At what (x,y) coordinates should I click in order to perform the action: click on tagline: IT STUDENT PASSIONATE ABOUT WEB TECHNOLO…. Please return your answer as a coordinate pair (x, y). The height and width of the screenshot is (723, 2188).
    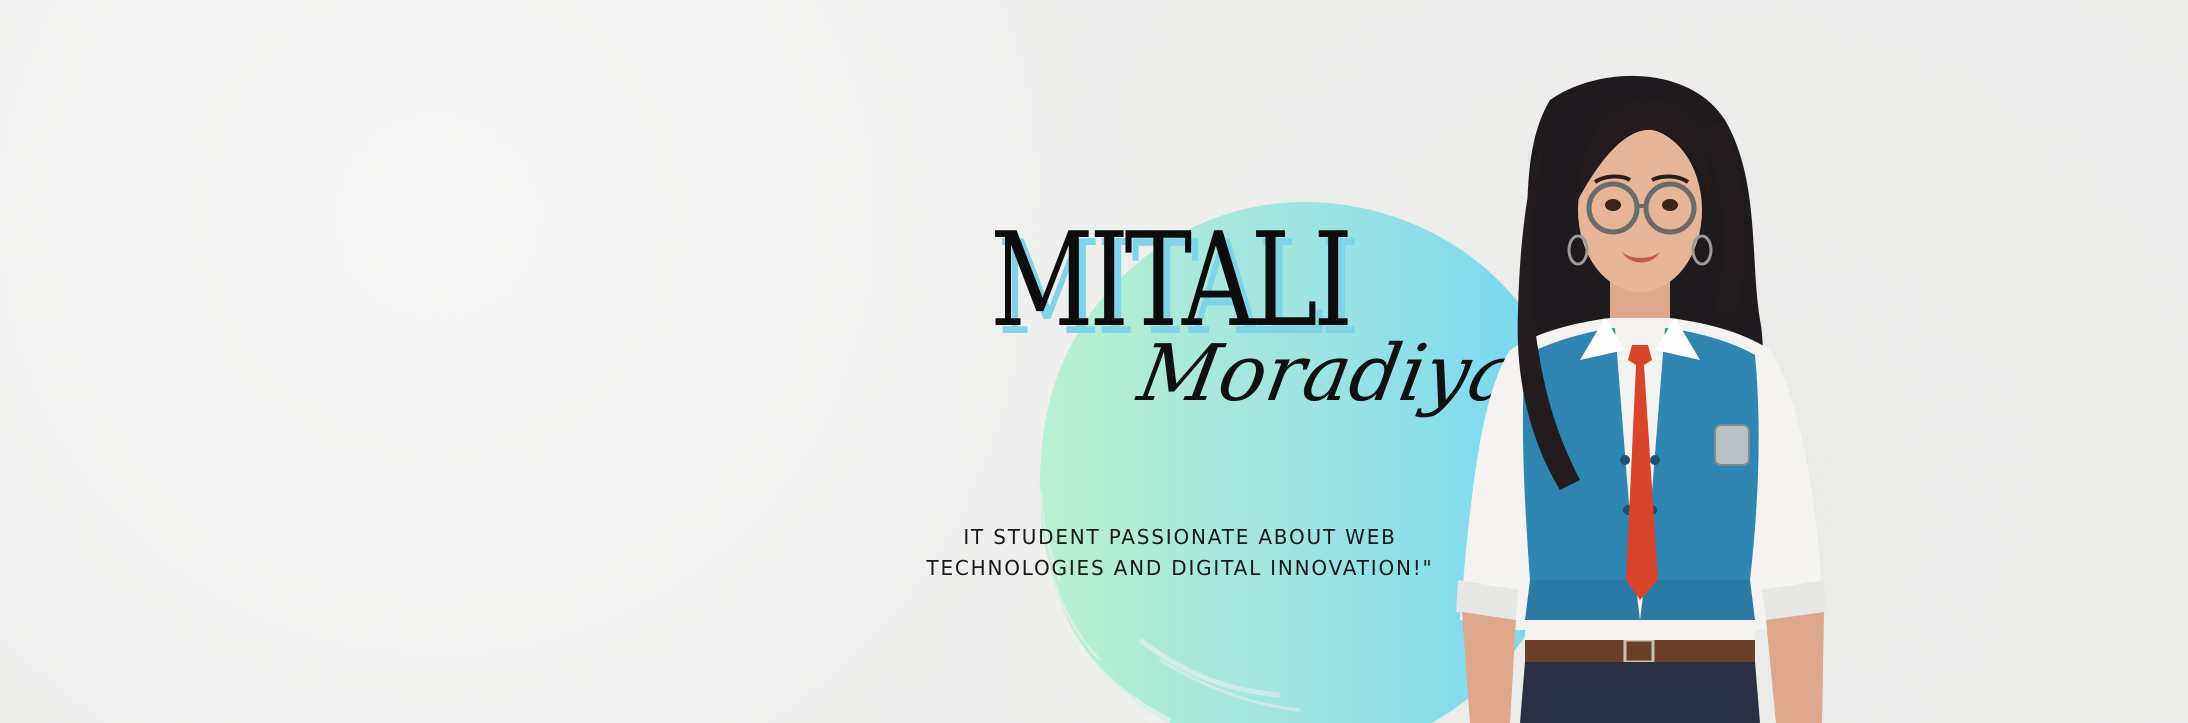
    Looking at the image, I should click on (1180, 553).